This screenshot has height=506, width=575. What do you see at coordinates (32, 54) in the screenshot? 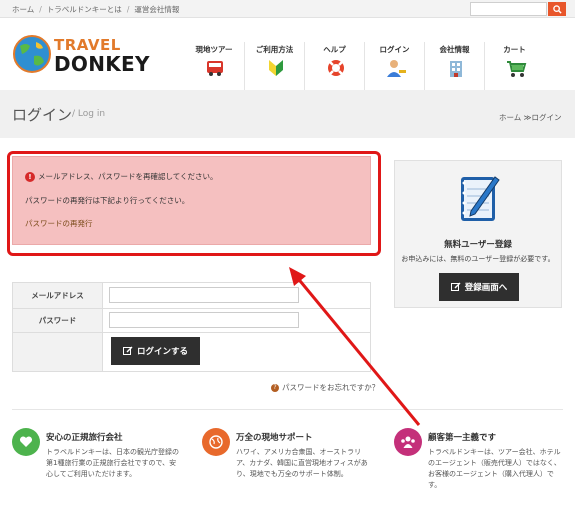
I see `globe-logo-icon` at bounding box center [32, 54].